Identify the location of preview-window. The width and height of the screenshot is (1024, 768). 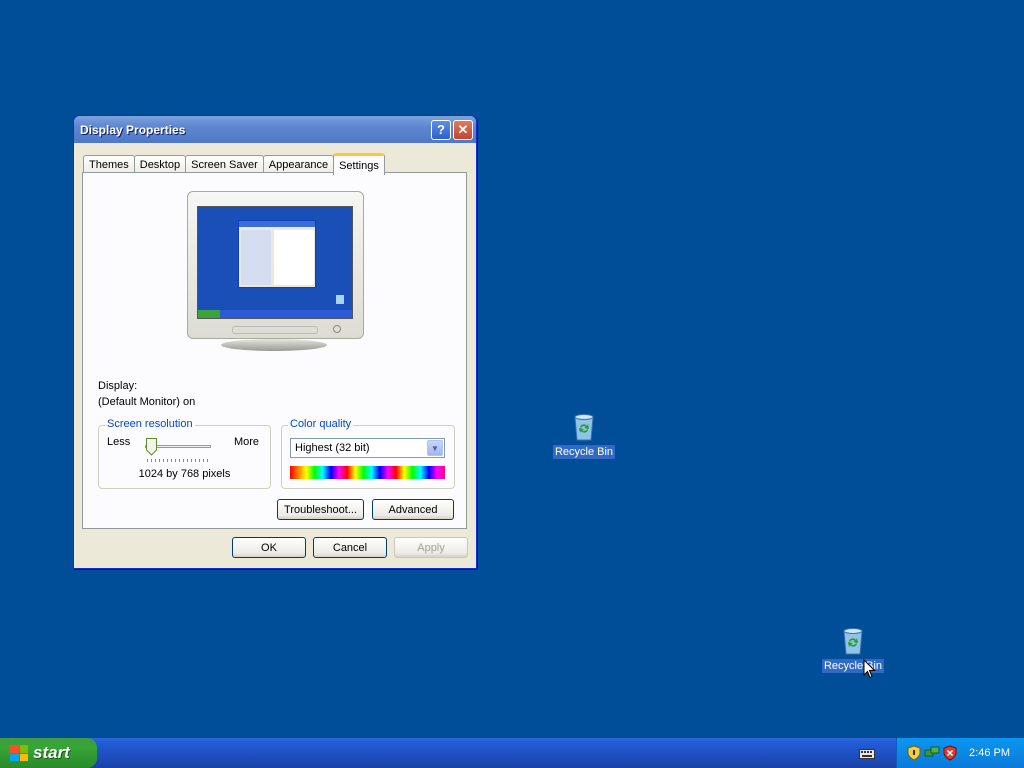
(277, 254).